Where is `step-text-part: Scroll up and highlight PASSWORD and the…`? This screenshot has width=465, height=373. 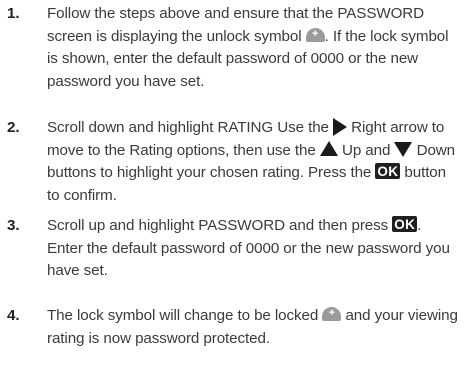
step-text-part: Scroll up and highlight PASSWORD and the… is located at coordinates (218, 225).